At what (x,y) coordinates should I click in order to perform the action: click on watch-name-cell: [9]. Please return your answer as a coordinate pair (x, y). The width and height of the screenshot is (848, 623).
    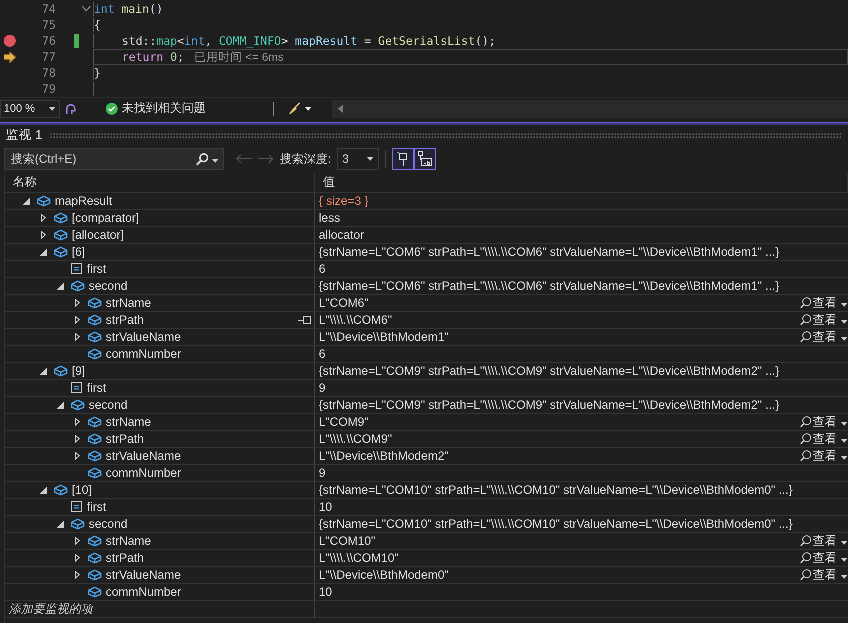
    Looking at the image, I should click on (160, 371).